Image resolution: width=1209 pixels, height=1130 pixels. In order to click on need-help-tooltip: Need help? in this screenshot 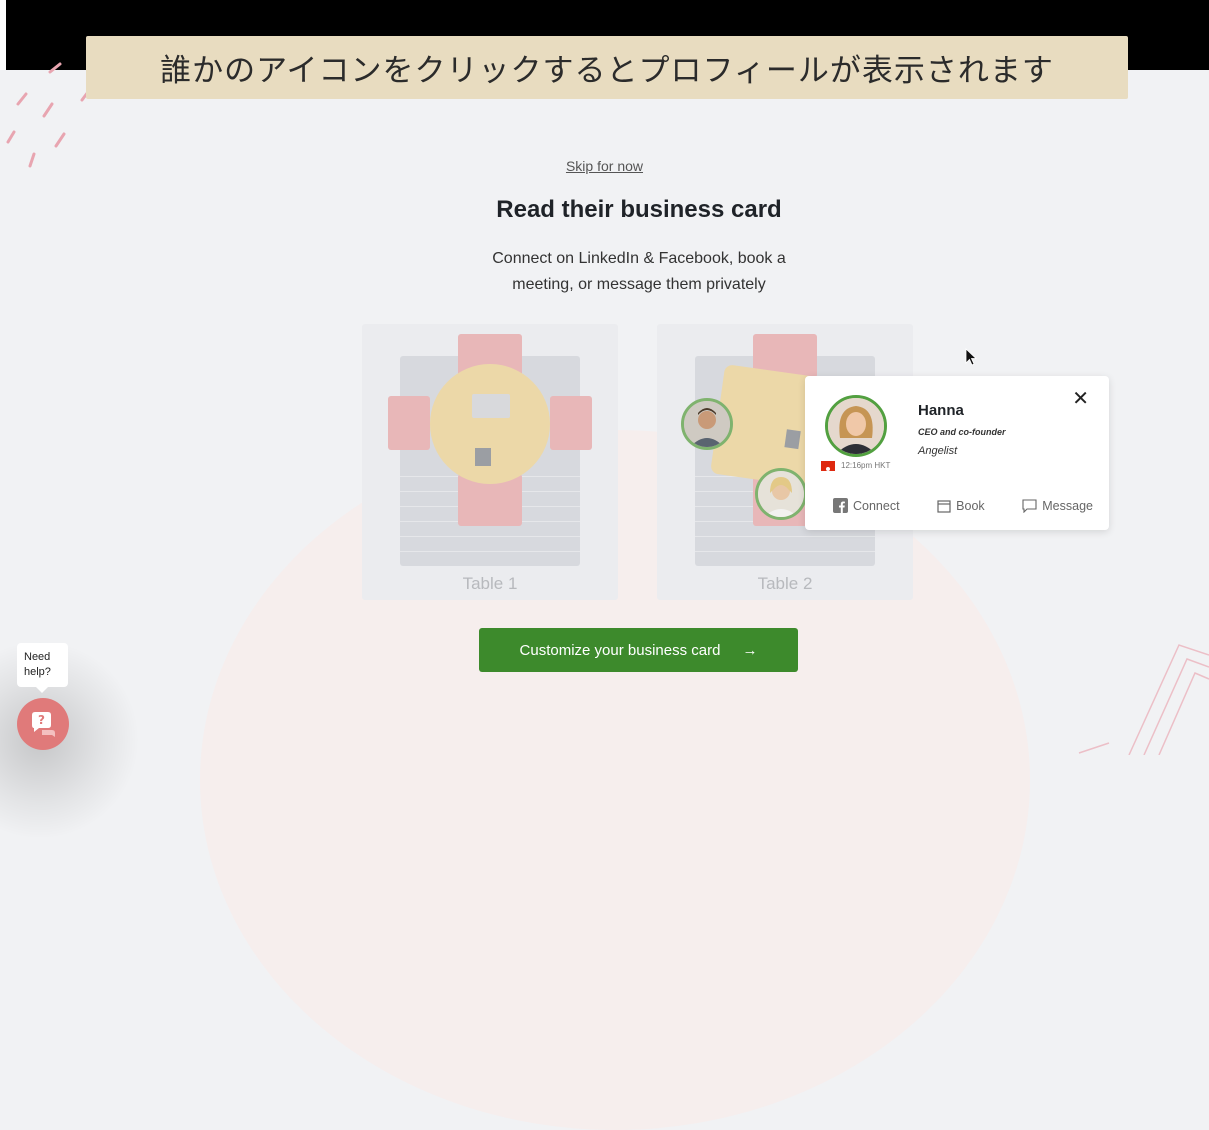, I will do `click(42, 668)`.